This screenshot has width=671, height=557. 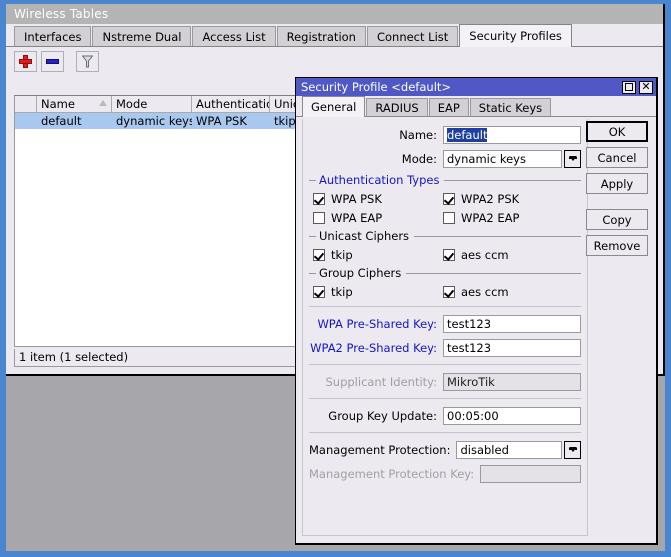 I want to click on apply-button: Apply, so click(x=617, y=183).